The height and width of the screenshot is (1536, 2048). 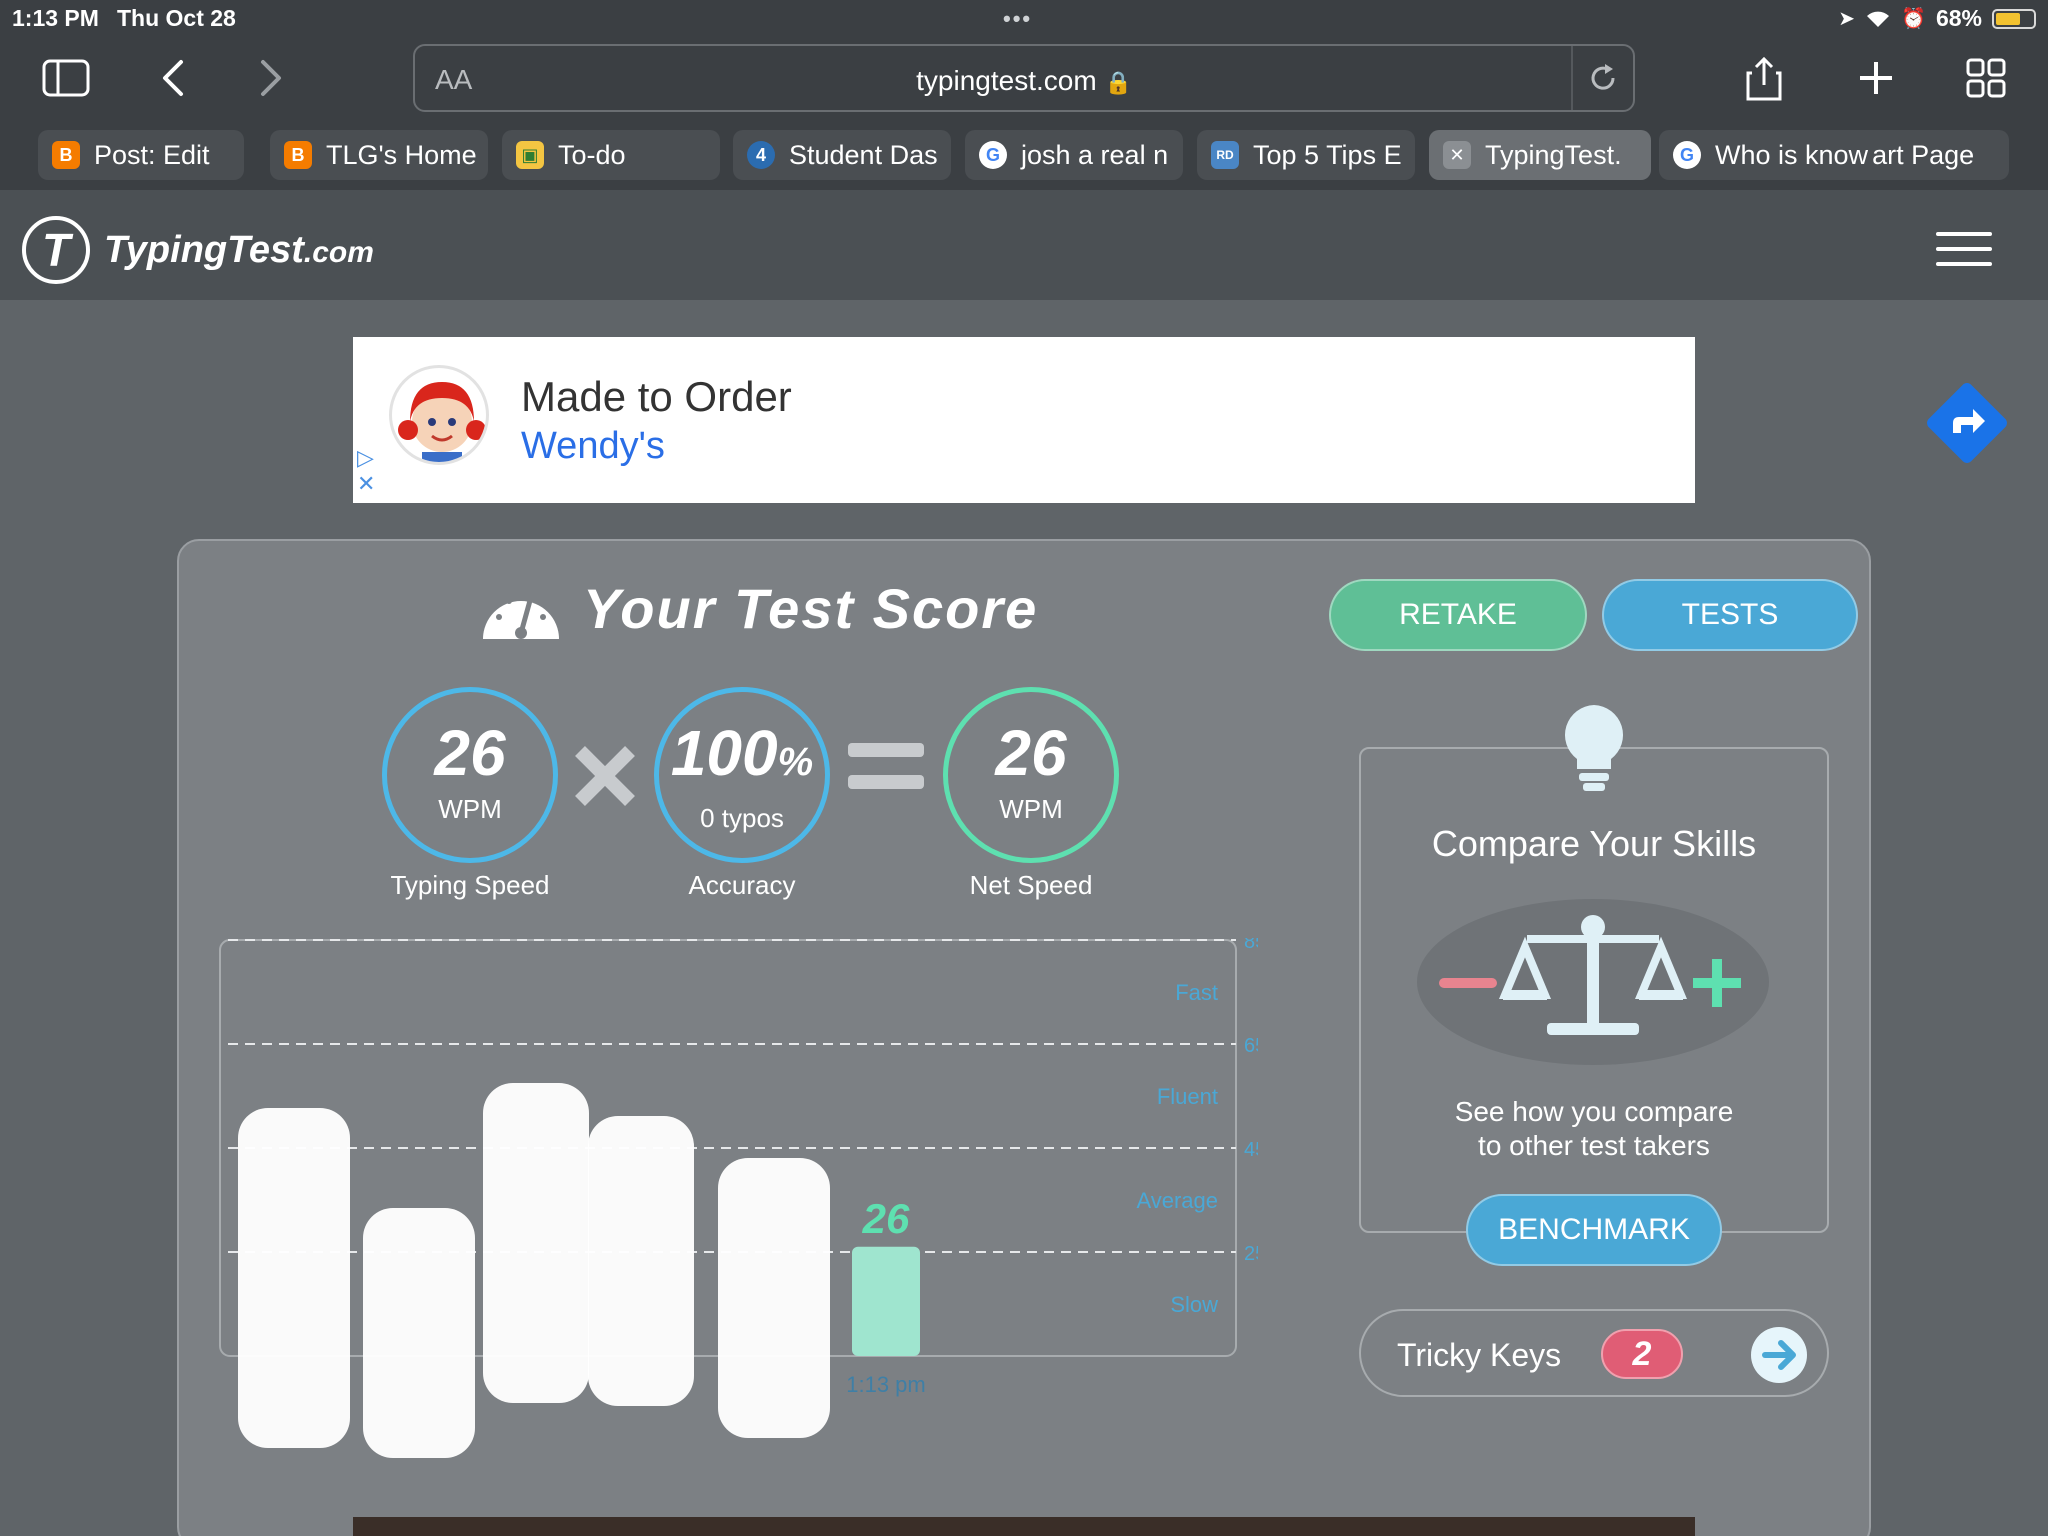 What do you see at coordinates (272, 78) in the screenshot?
I see `forward-icon` at bounding box center [272, 78].